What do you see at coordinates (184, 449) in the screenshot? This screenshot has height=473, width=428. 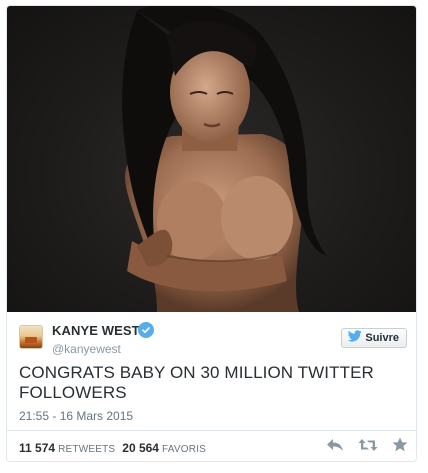 I see `favorites-label: FAVORIS` at bounding box center [184, 449].